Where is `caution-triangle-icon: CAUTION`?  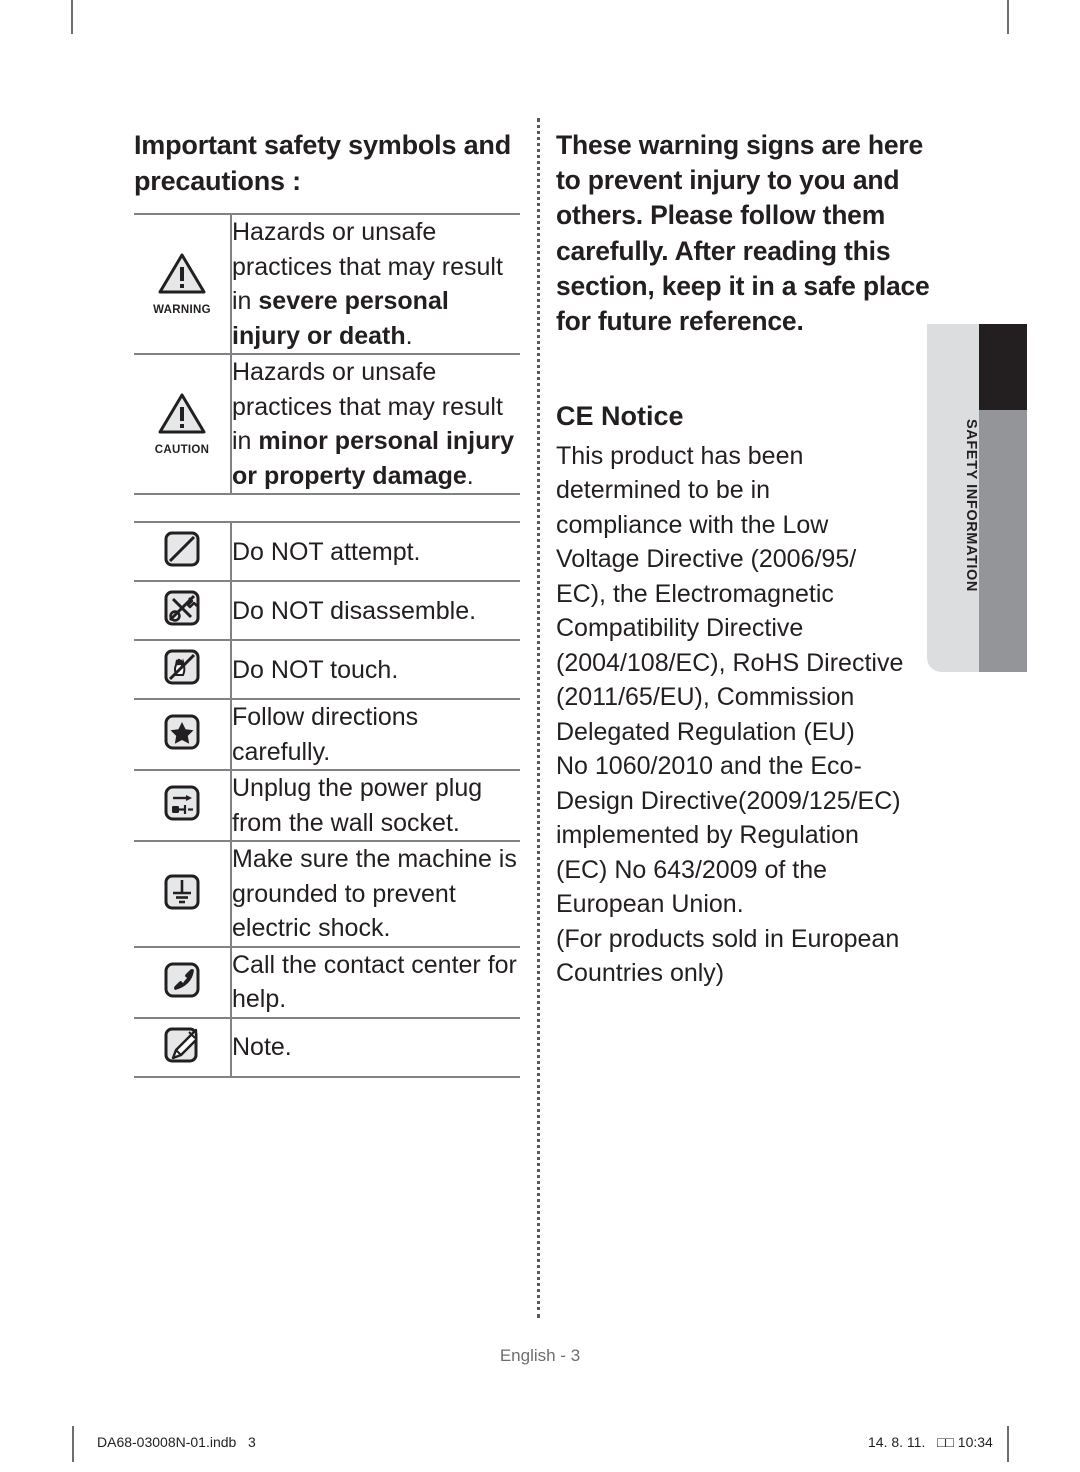
caution-triangle-icon: CAUTION is located at coordinates (182, 424).